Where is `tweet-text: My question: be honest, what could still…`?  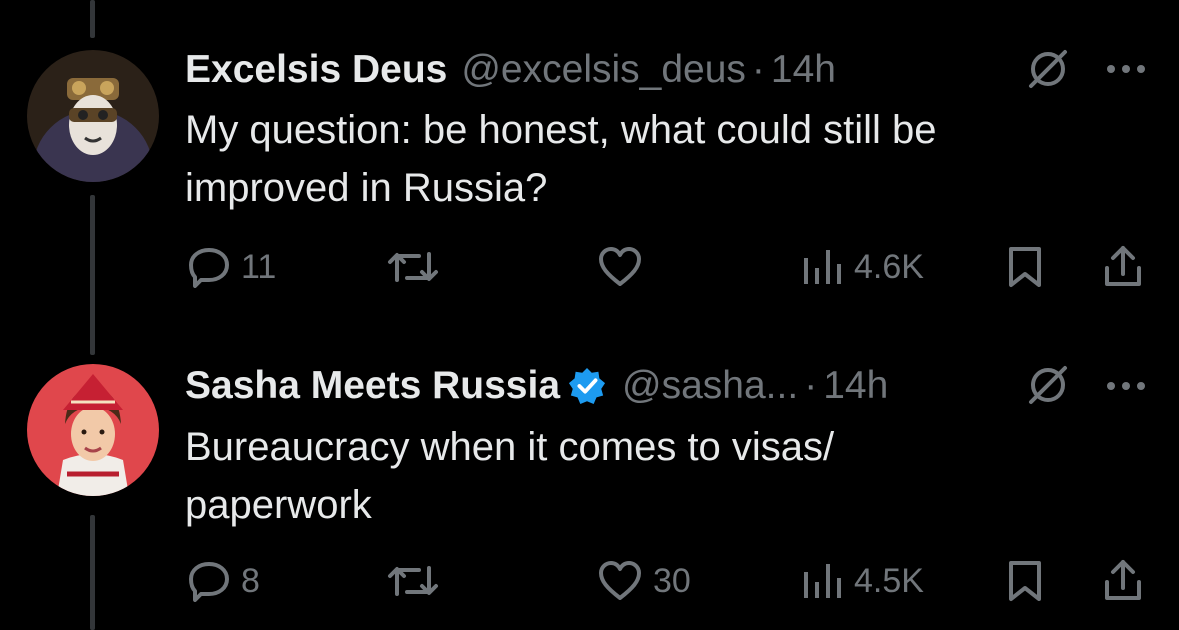 tweet-text: My question: be honest, what could still… is located at coordinates (635, 159).